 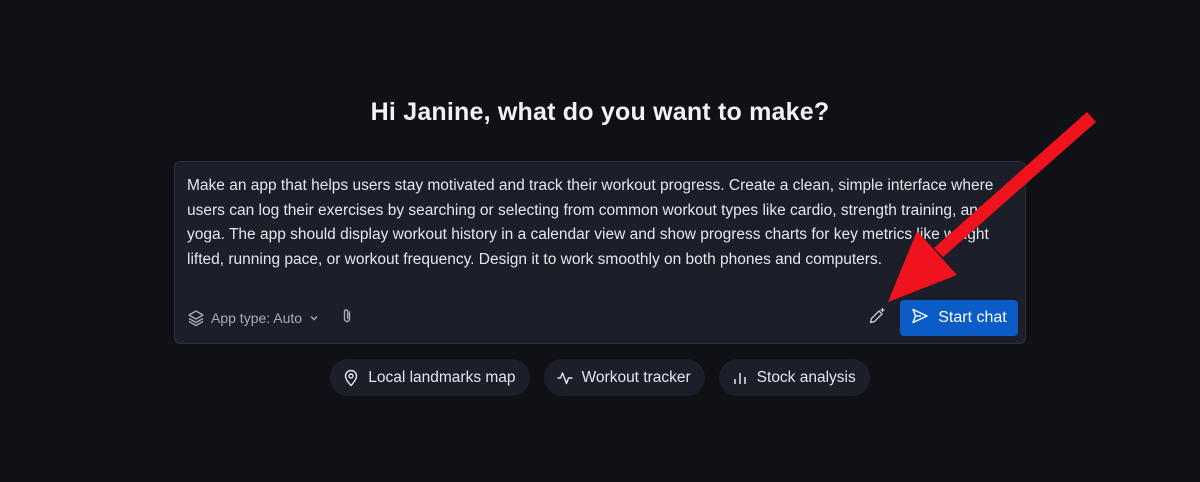 What do you see at coordinates (636, 377) in the screenshot?
I see `suggestion-label: Workout tracker` at bounding box center [636, 377].